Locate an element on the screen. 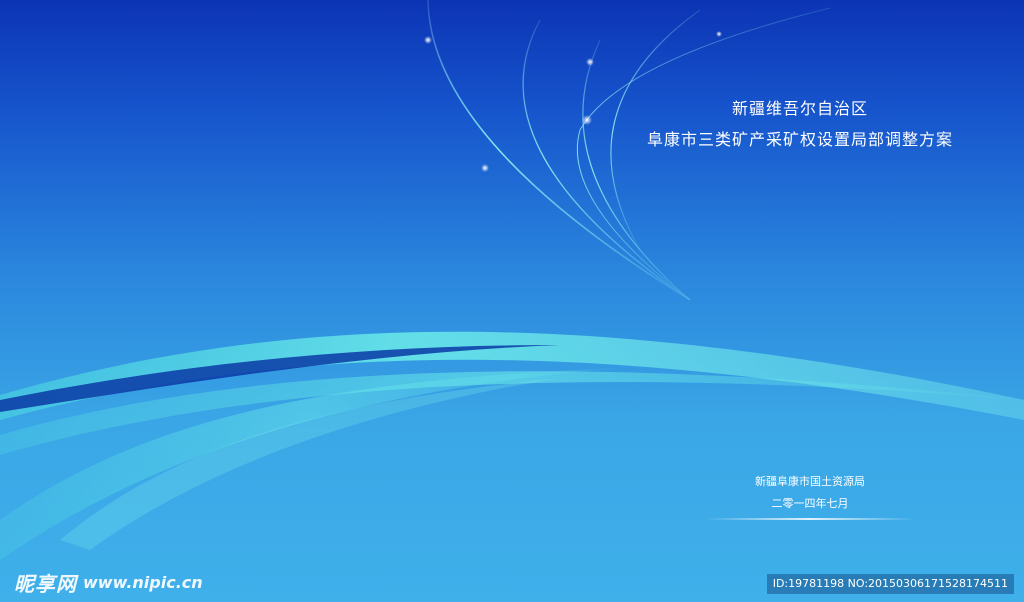 Image resolution: width=1024 pixels, height=602 pixels. watermark-site-url: www.nipic.cn is located at coordinates (143, 582).